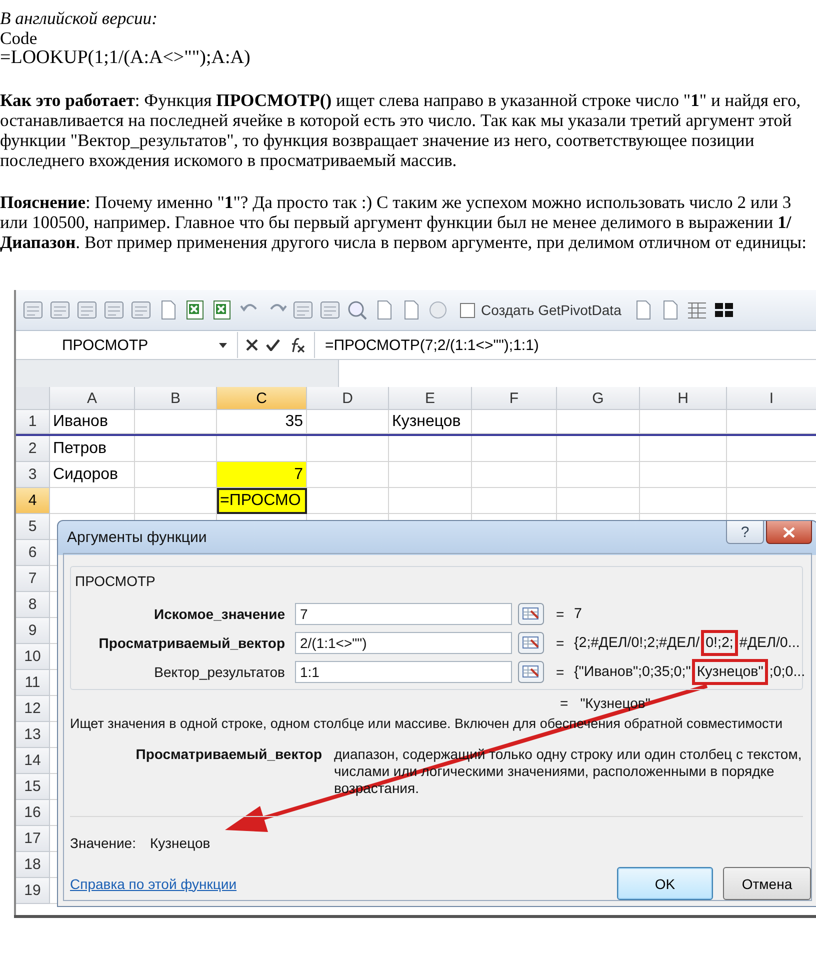 This screenshot has height=970, width=816. What do you see at coordinates (771, 398) in the screenshot?
I see `column-header: I` at bounding box center [771, 398].